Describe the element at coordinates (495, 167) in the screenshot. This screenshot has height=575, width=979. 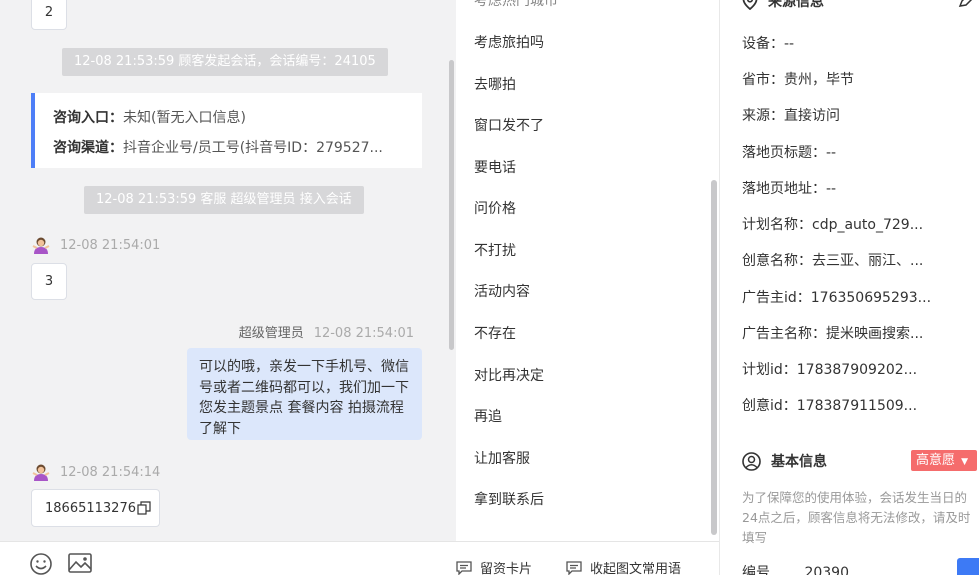
I see `quick-reply-item: 要电话` at that location.